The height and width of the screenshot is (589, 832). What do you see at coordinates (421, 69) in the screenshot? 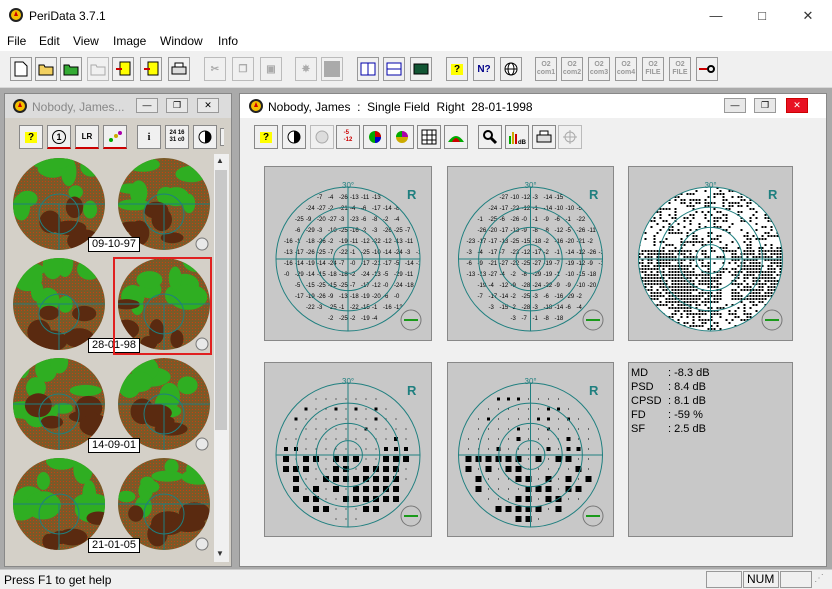
I see `monitor-icon` at bounding box center [421, 69].